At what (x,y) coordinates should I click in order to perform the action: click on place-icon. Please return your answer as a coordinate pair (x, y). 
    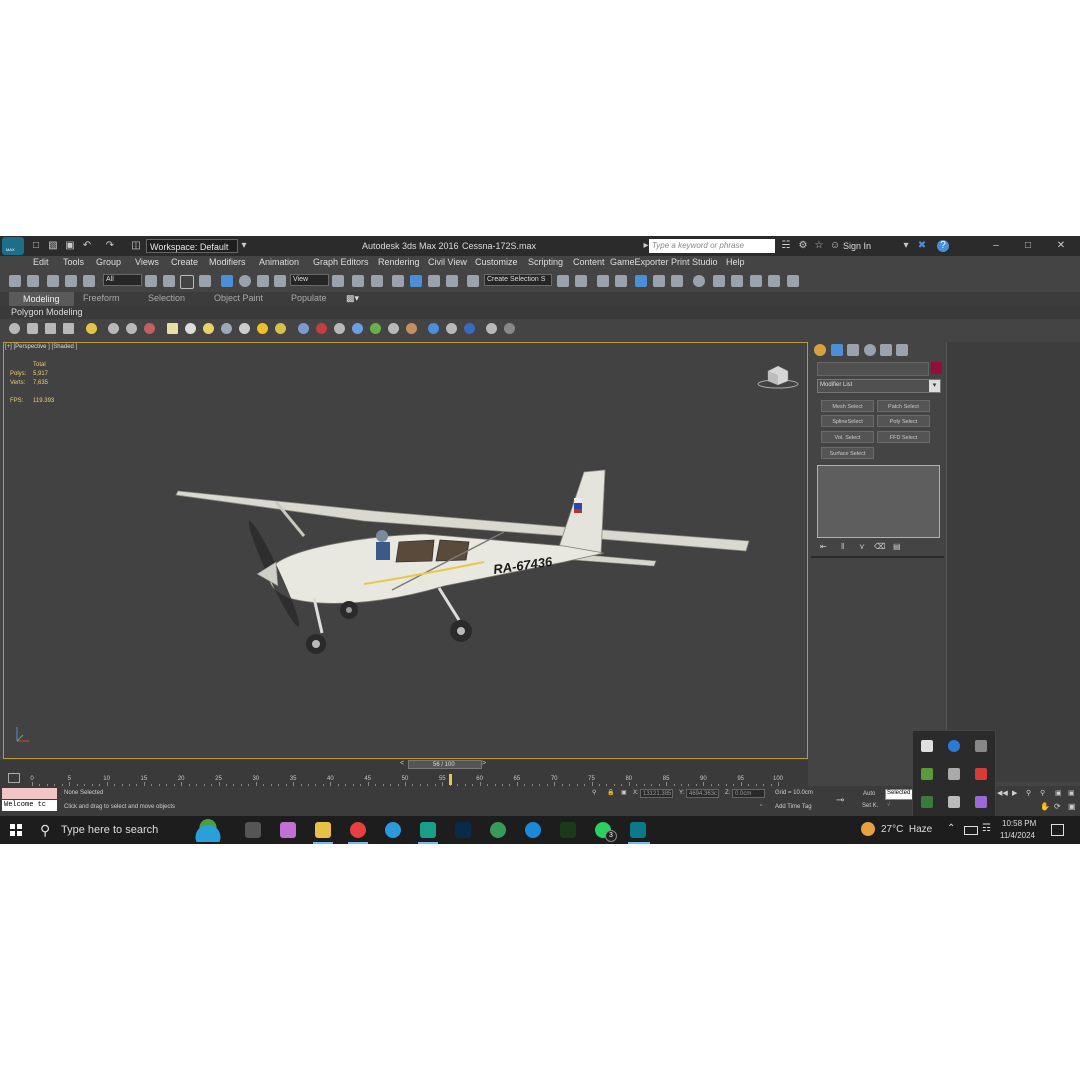
    Looking at the image, I should click on (280, 281).